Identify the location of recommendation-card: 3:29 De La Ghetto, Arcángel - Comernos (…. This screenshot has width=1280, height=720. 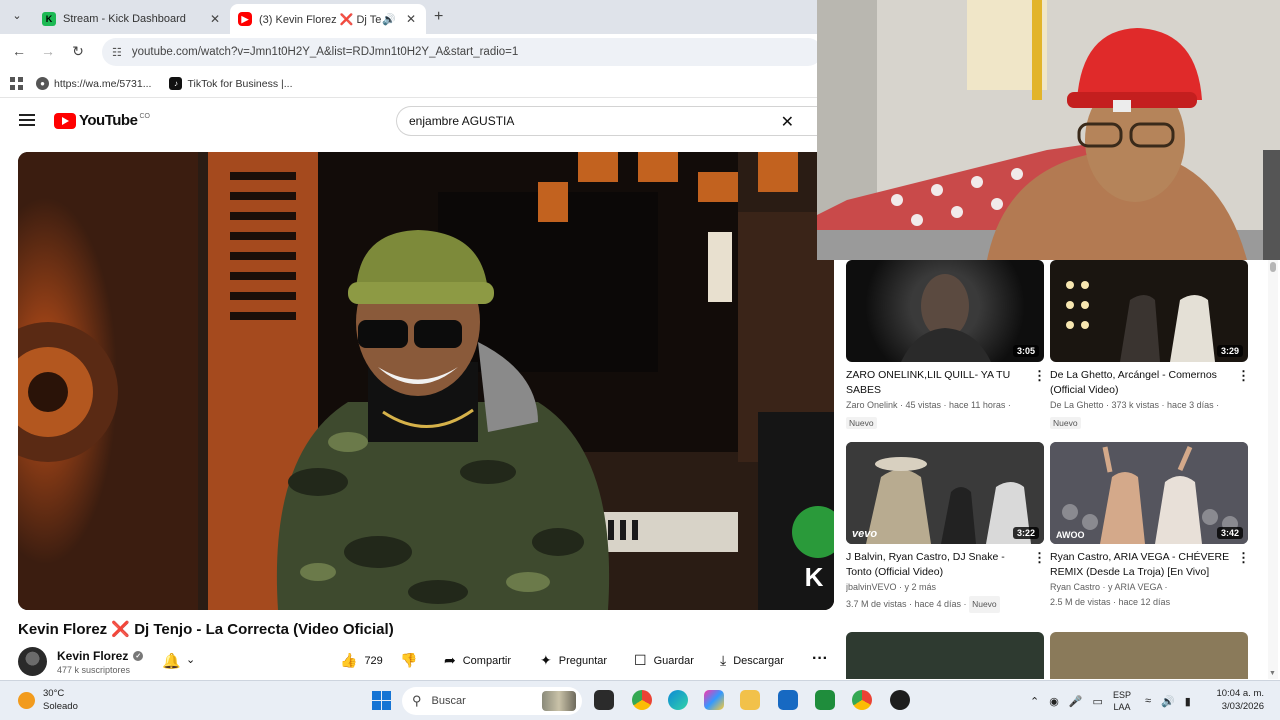
(1150, 345).